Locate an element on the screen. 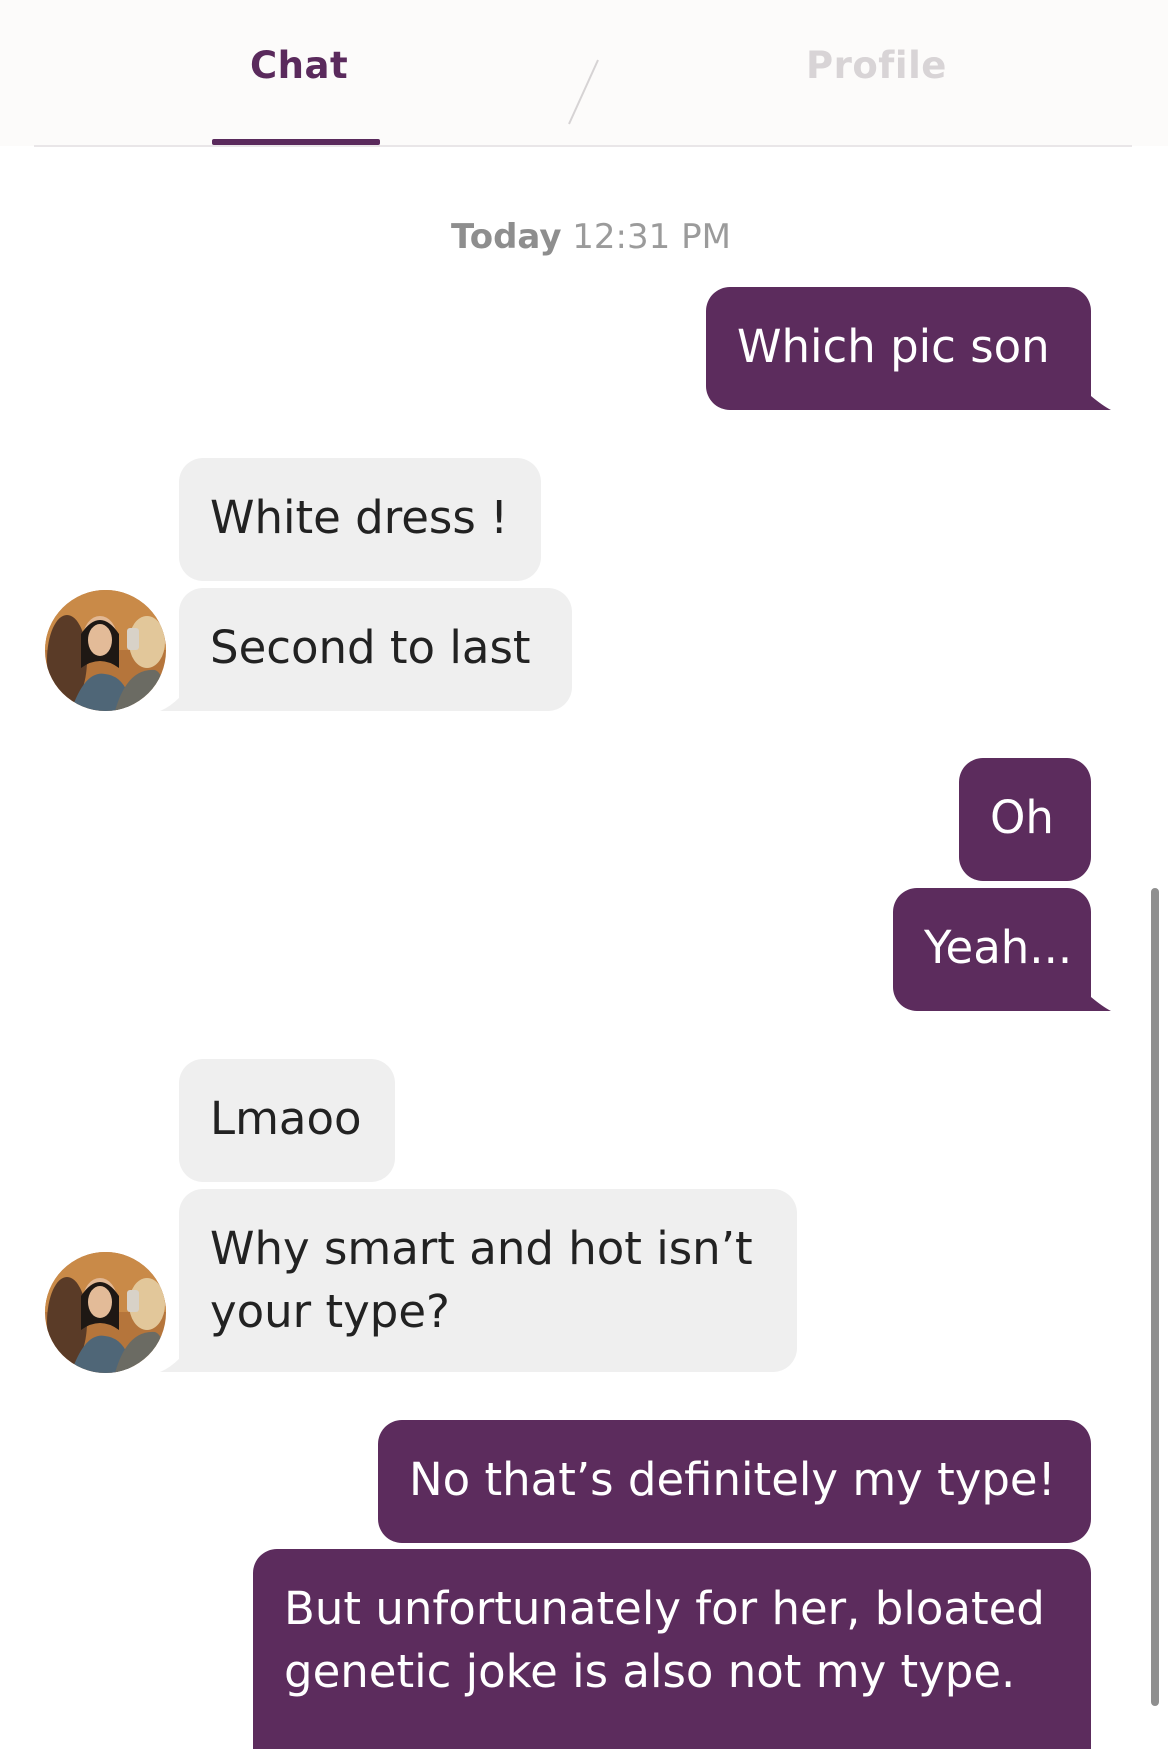 This screenshot has height=1749, width=1168. message-incoming: Second to last is located at coordinates (375, 649).